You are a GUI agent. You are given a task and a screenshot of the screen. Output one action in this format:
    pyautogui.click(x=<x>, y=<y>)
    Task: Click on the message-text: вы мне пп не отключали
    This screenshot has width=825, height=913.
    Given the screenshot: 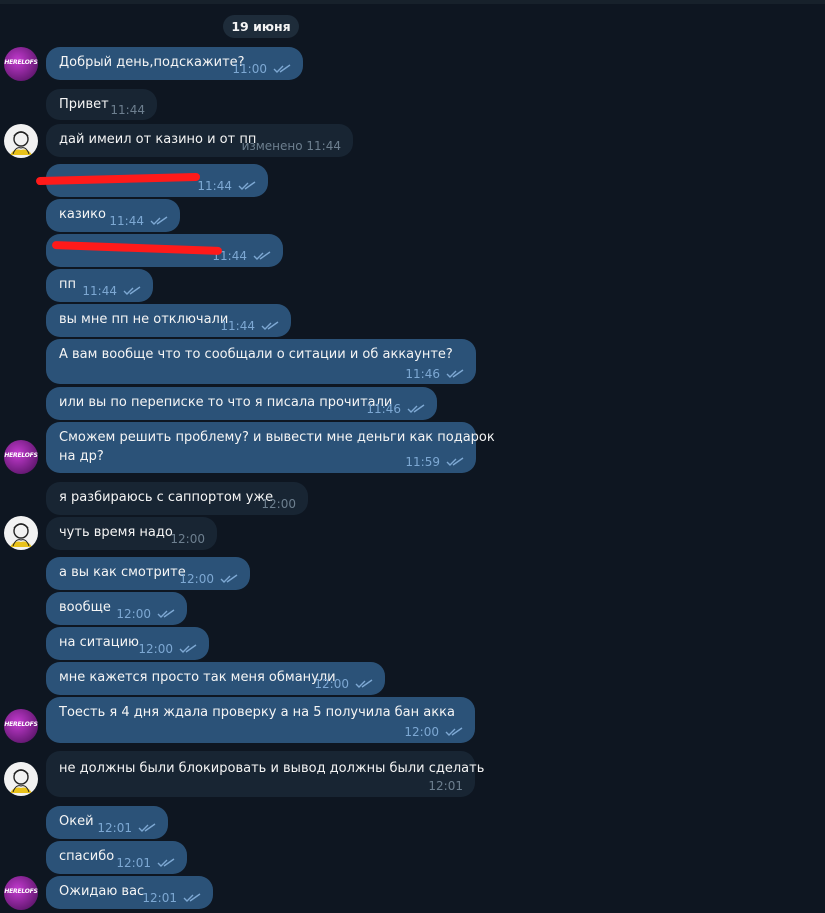 What is the action you would take?
    pyautogui.click(x=144, y=319)
    